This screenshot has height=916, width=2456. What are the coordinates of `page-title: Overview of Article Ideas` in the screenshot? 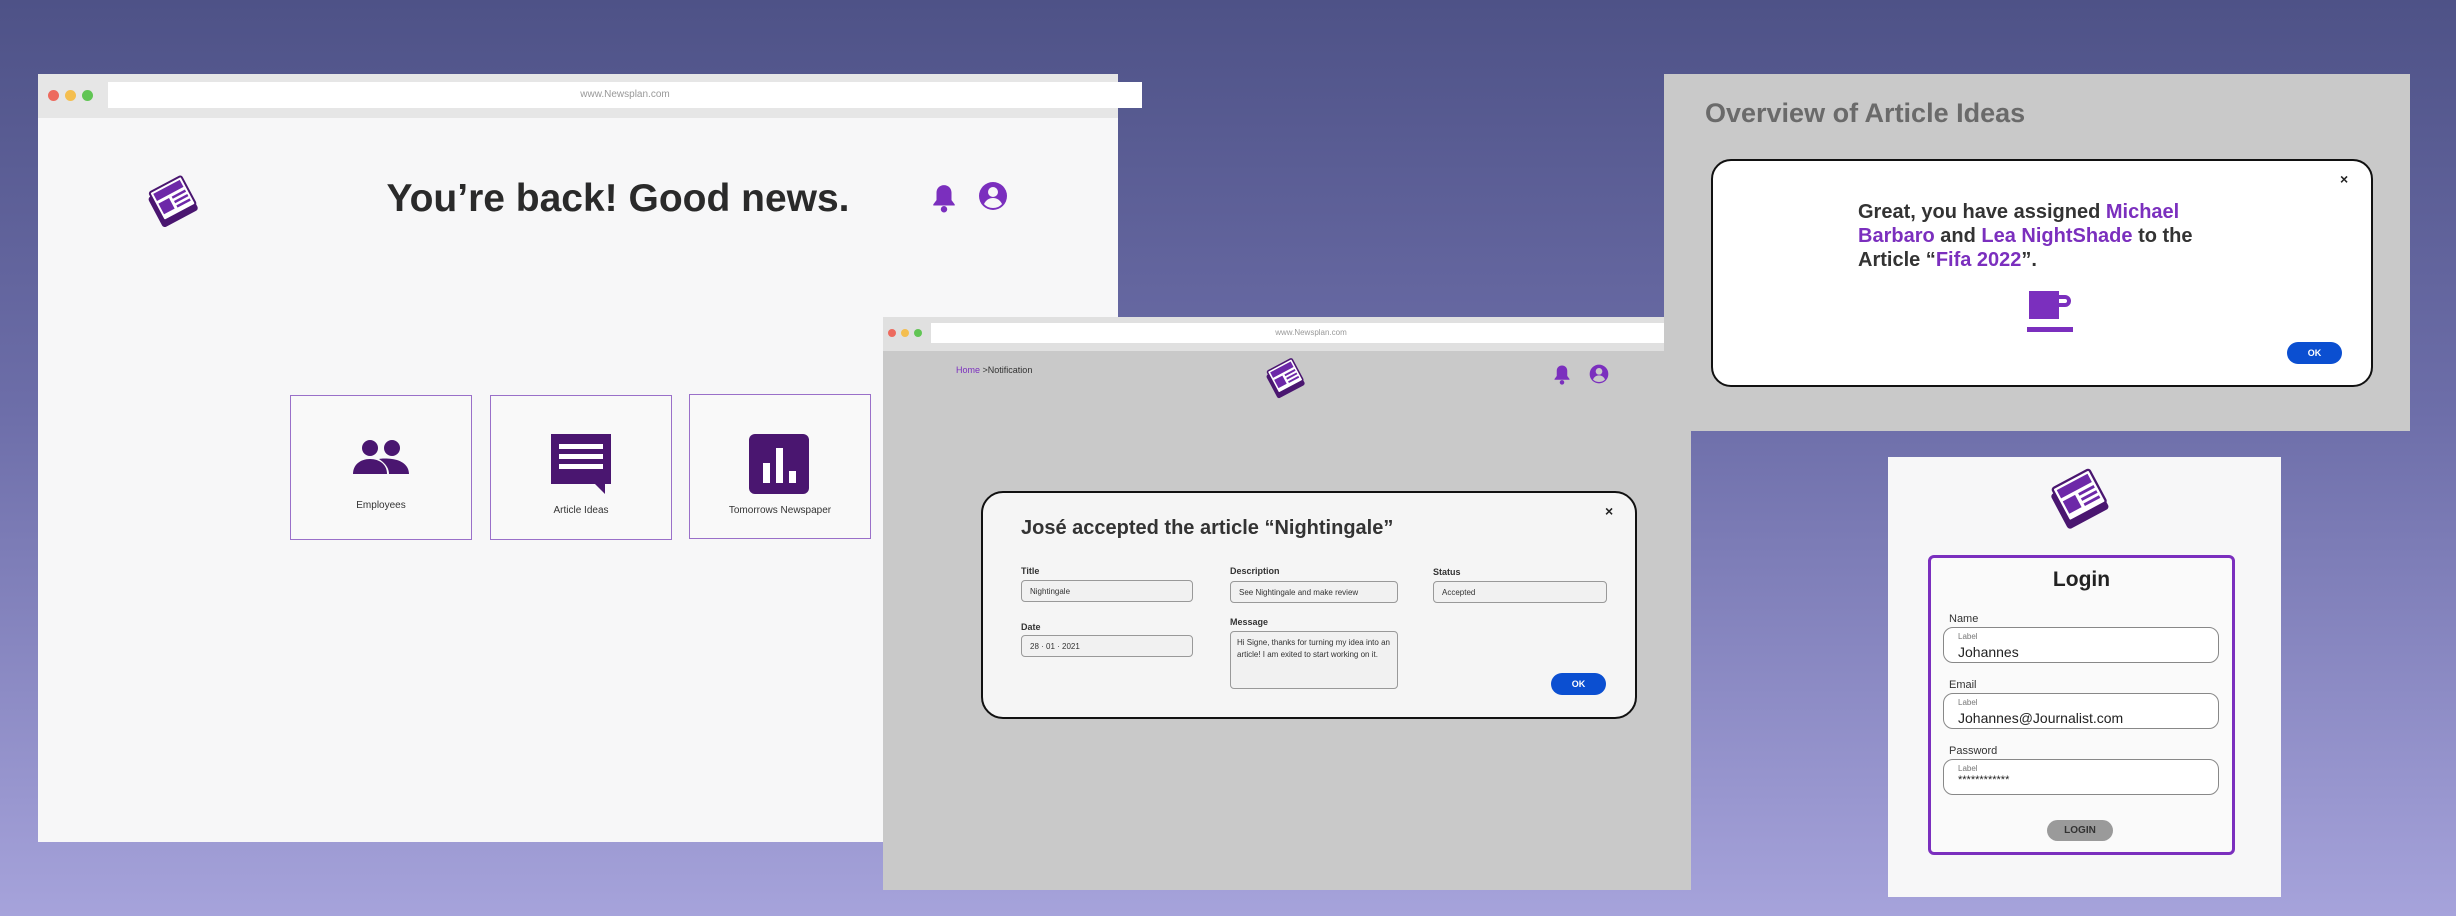 It's located at (1865, 113).